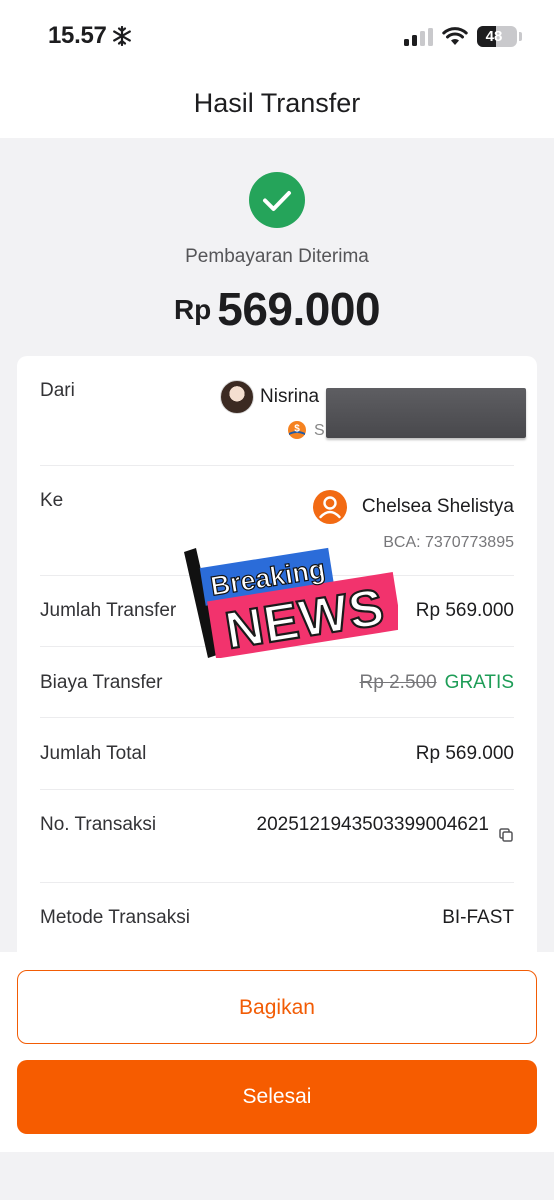 This screenshot has width=554, height=1200. Describe the element at coordinates (319, 430) in the screenshot. I see `sender-bank-initial: S` at that location.